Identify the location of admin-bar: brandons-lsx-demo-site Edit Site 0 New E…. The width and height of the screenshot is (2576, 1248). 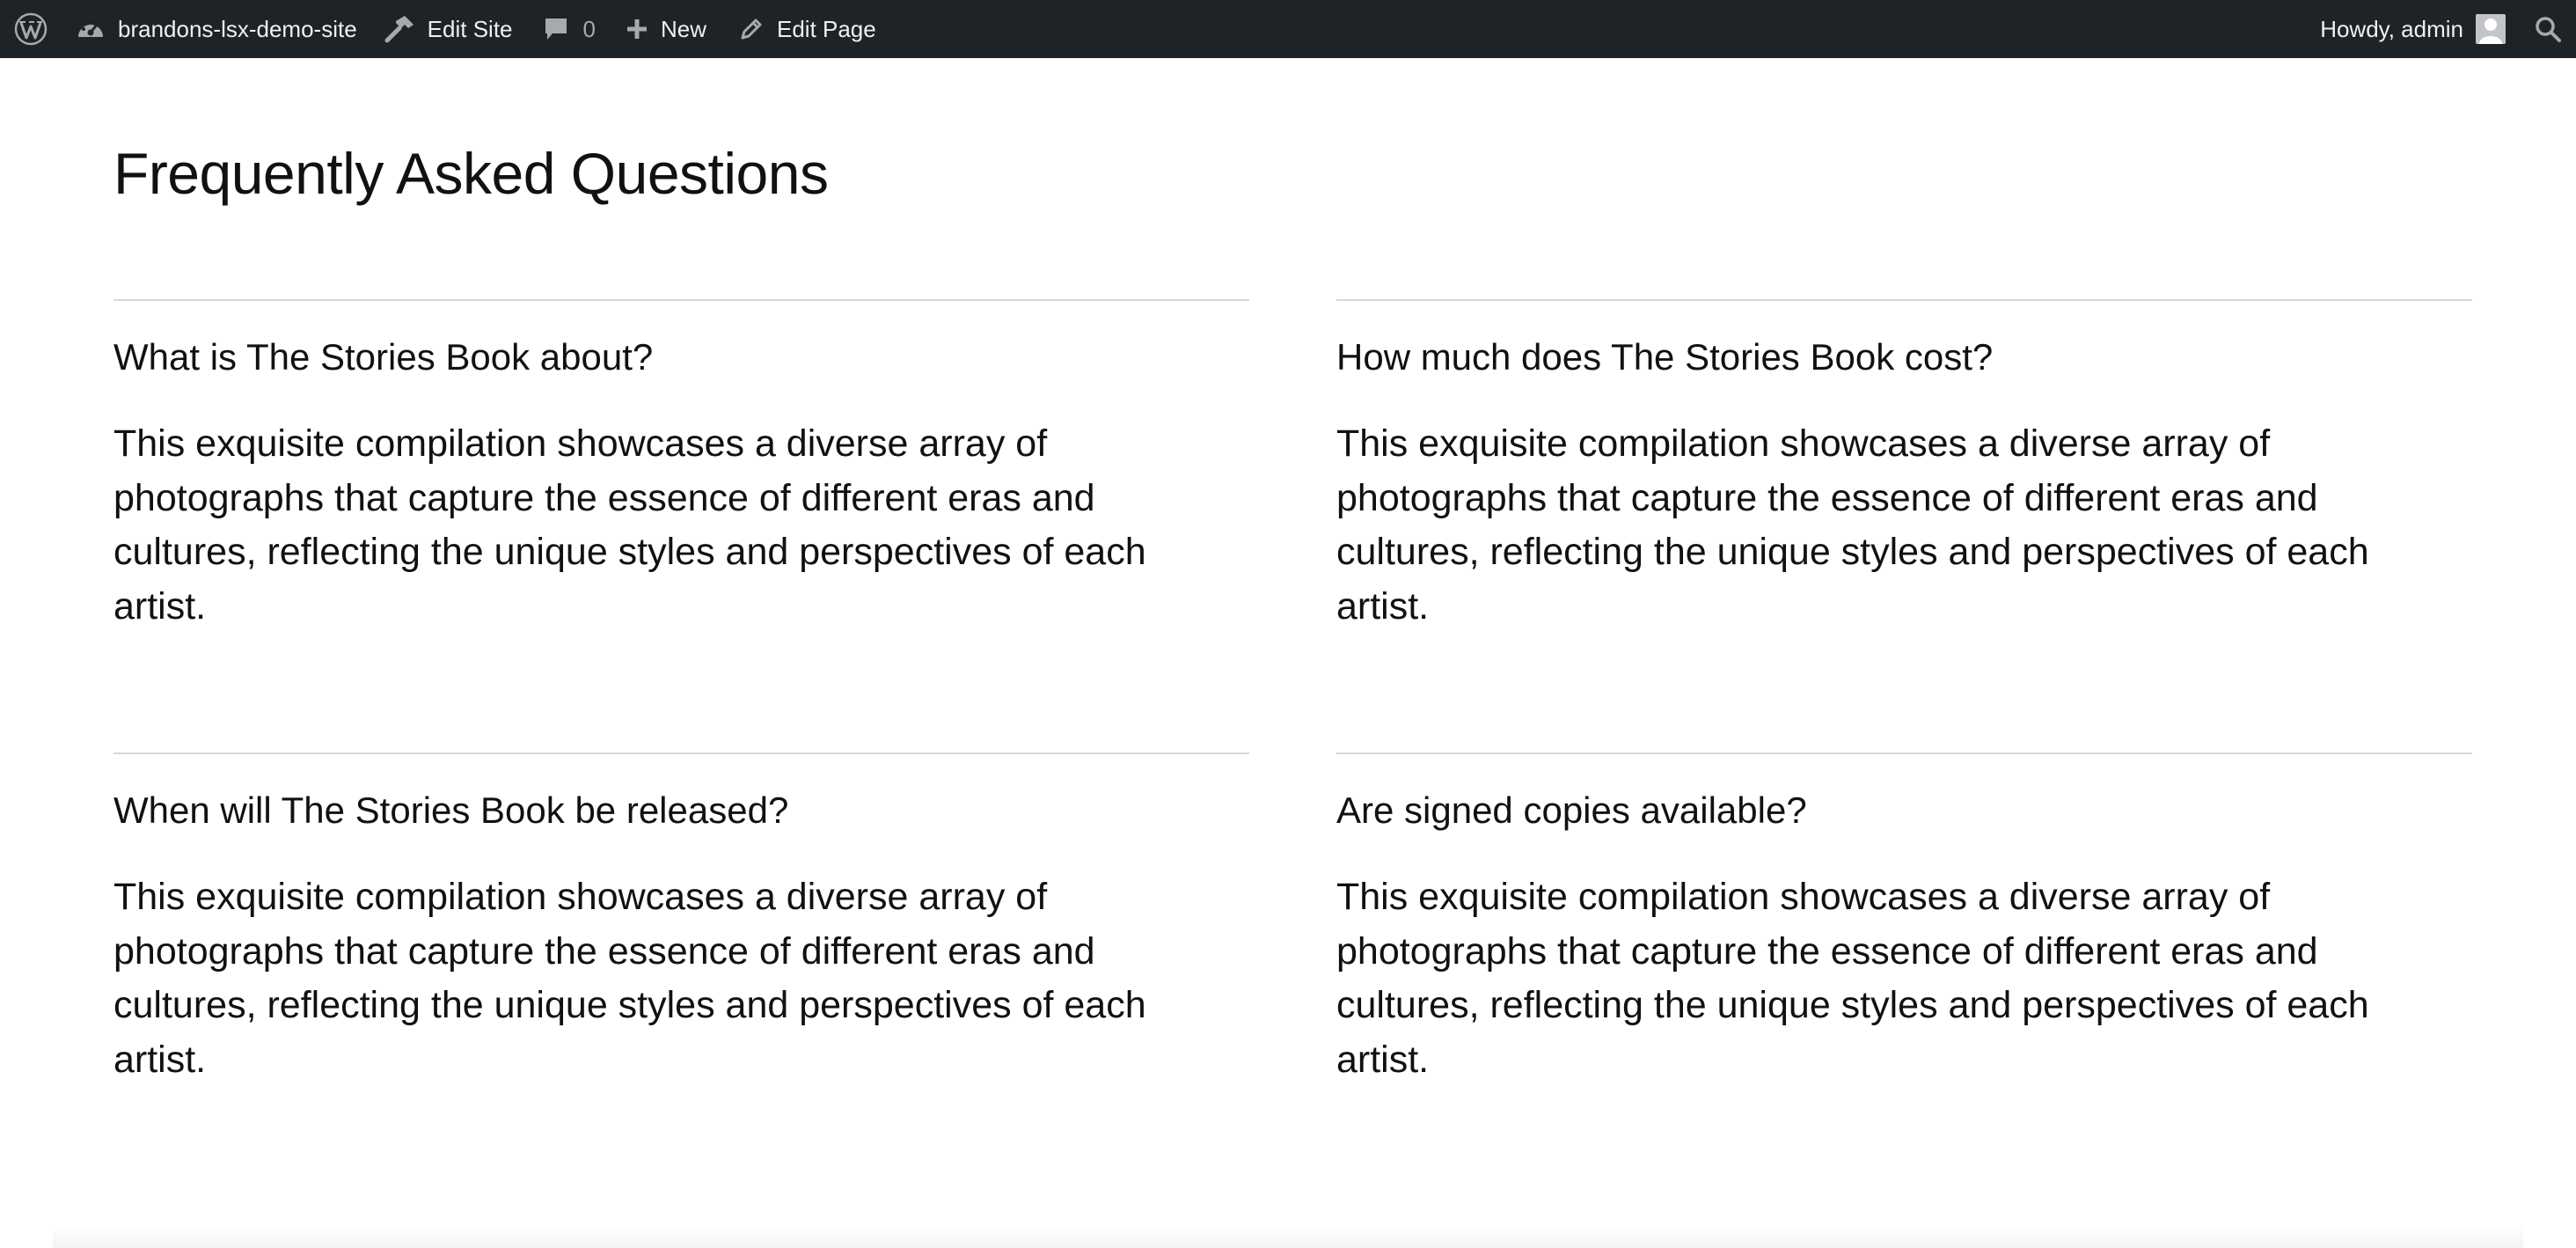
(1288, 29).